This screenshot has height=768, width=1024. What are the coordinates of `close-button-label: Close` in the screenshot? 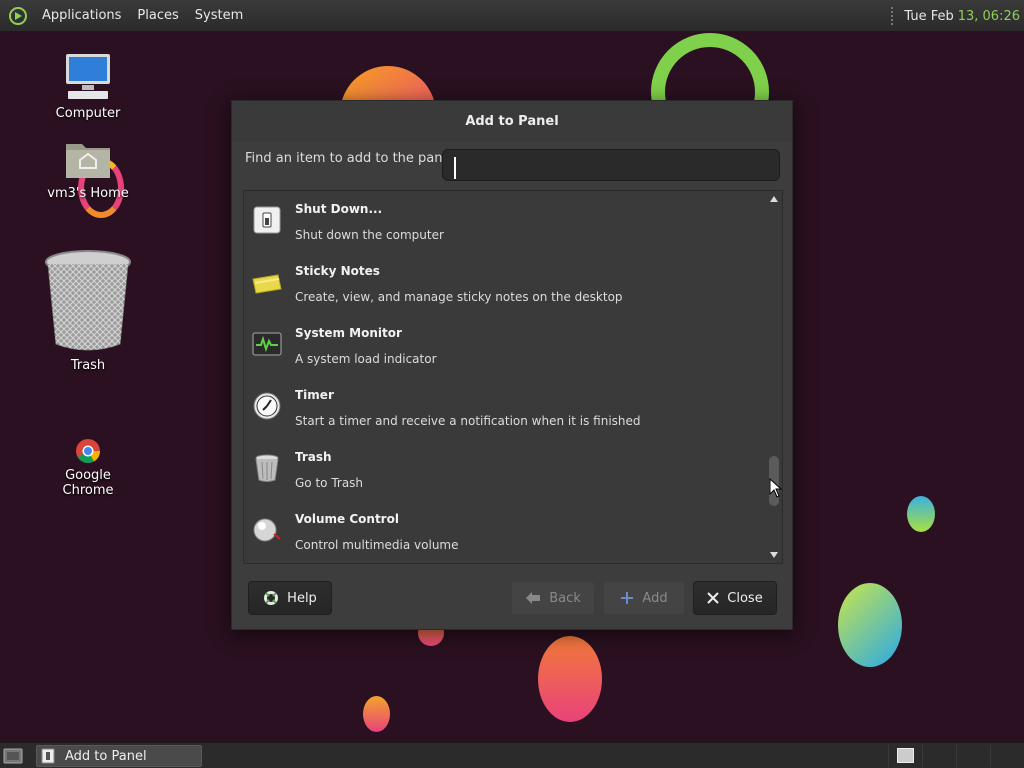 It's located at (745, 598).